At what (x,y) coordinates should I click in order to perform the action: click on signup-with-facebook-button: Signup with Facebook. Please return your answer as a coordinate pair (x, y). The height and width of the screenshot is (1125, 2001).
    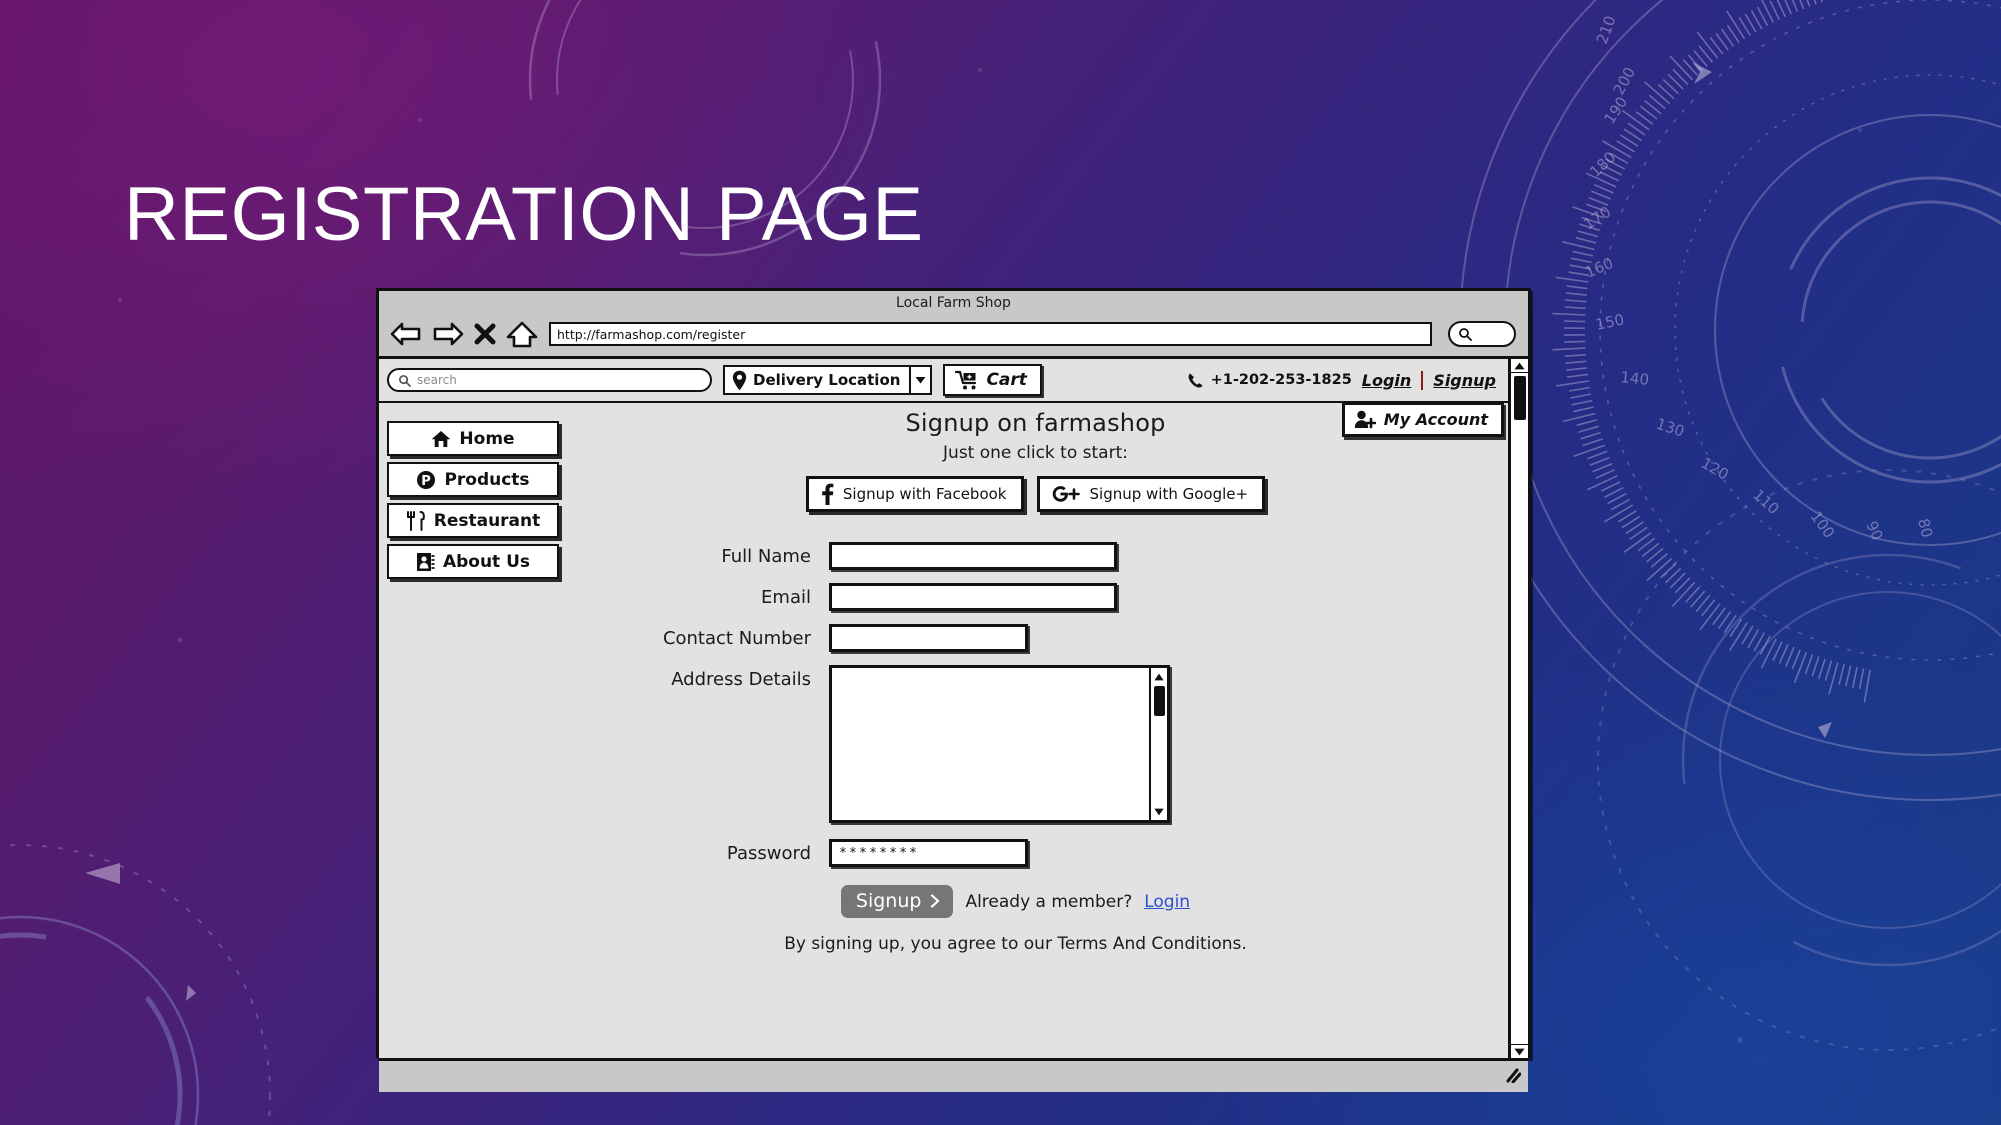
    Looking at the image, I should click on (914, 494).